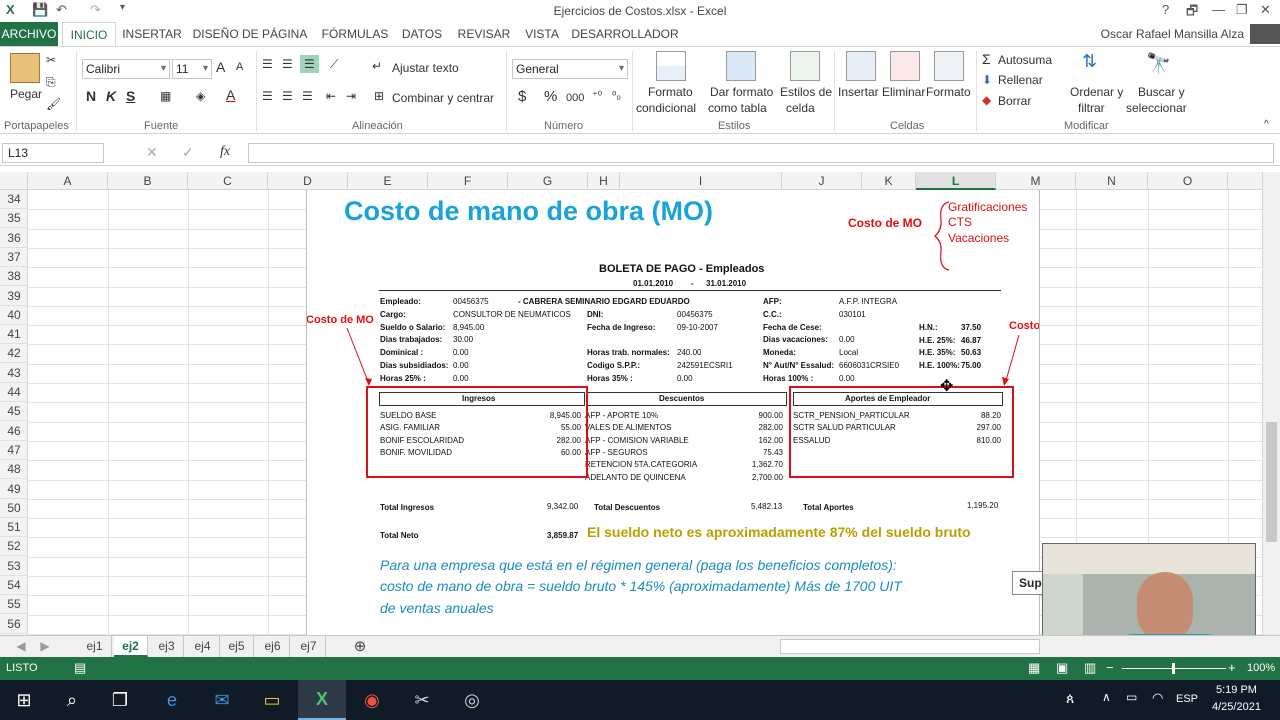 The image size is (1280, 720). What do you see at coordinates (388, 181) in the screenshot?
I see `col-header-e: E` at bounding box center [388, 181].